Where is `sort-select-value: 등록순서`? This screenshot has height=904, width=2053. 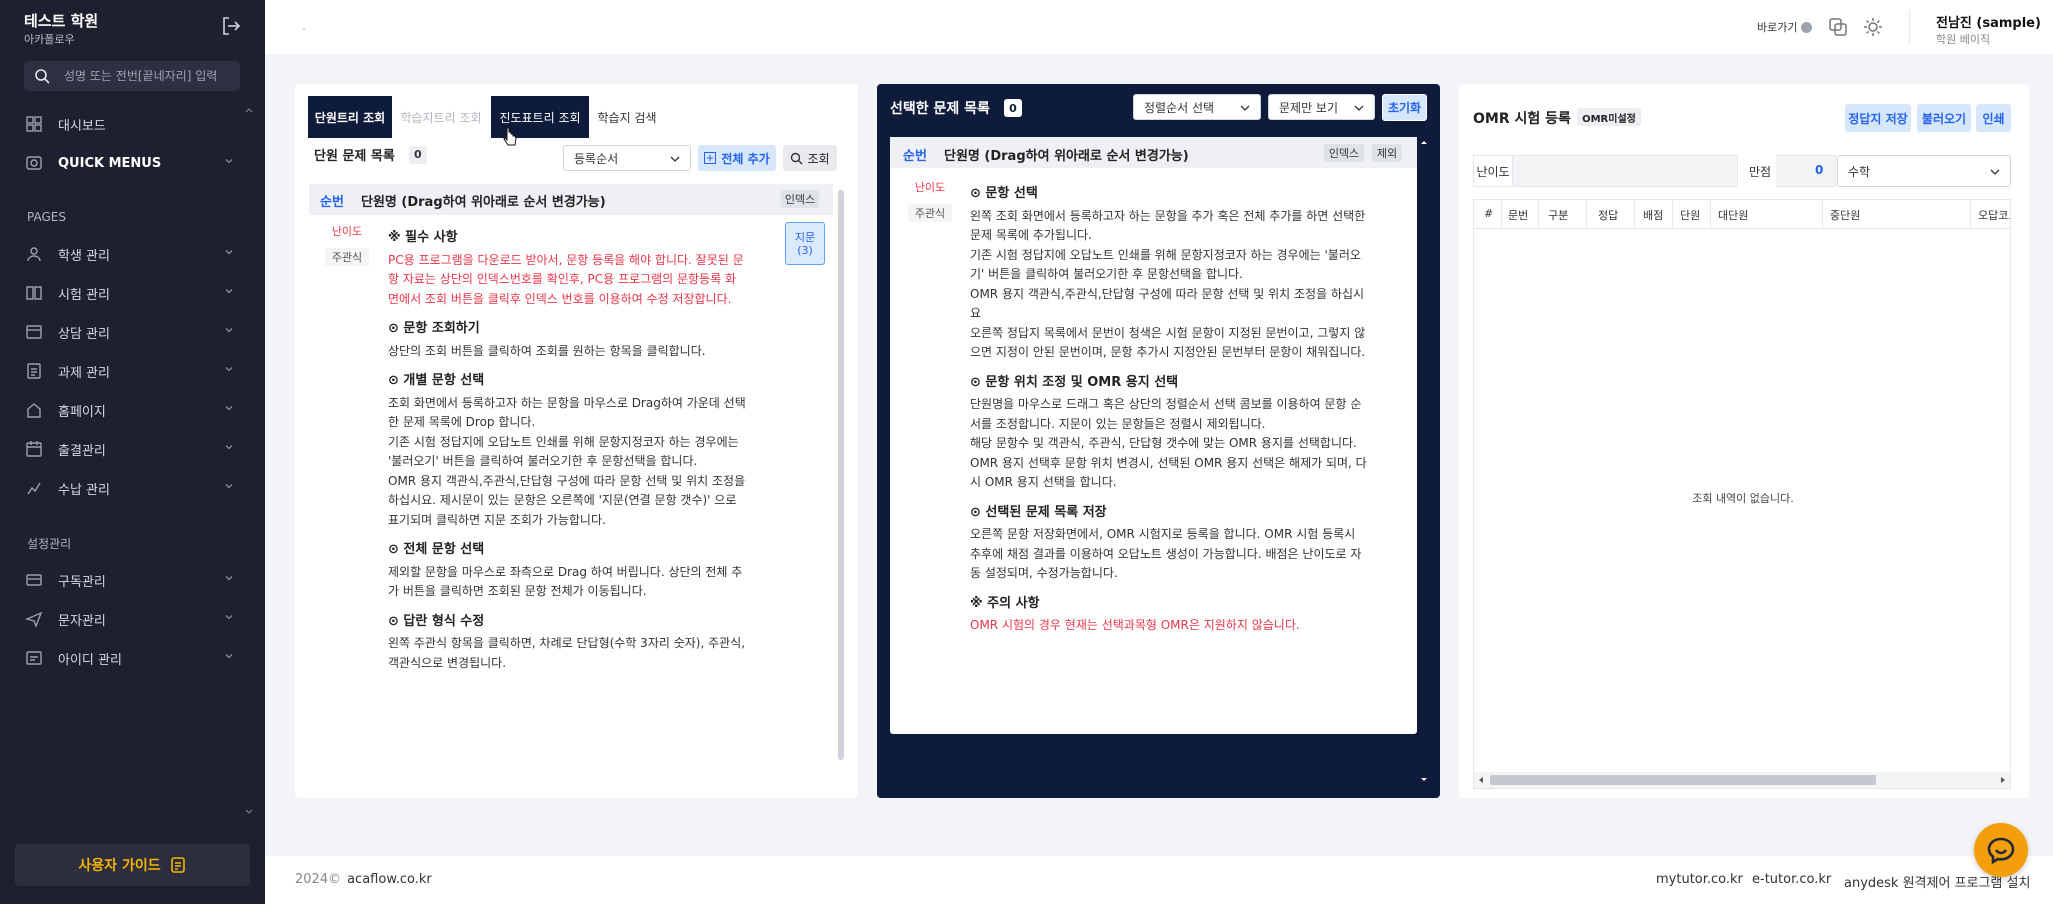 sort-select-value: 등록순서 is located at coordinates (596, 158).